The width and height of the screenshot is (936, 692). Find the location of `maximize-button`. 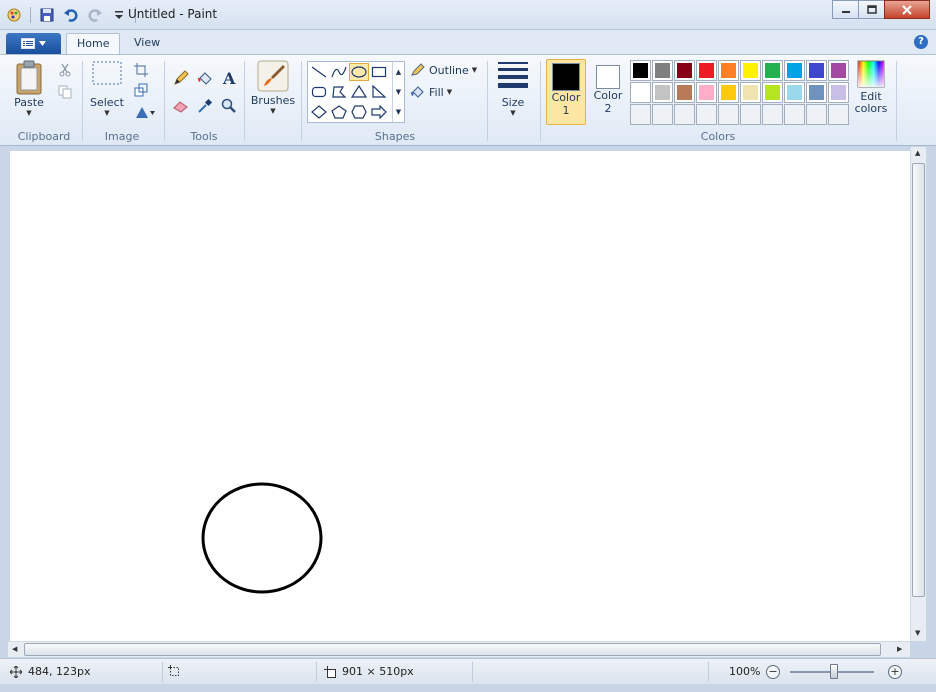

maximize-button is located at coordinates (871, 9).